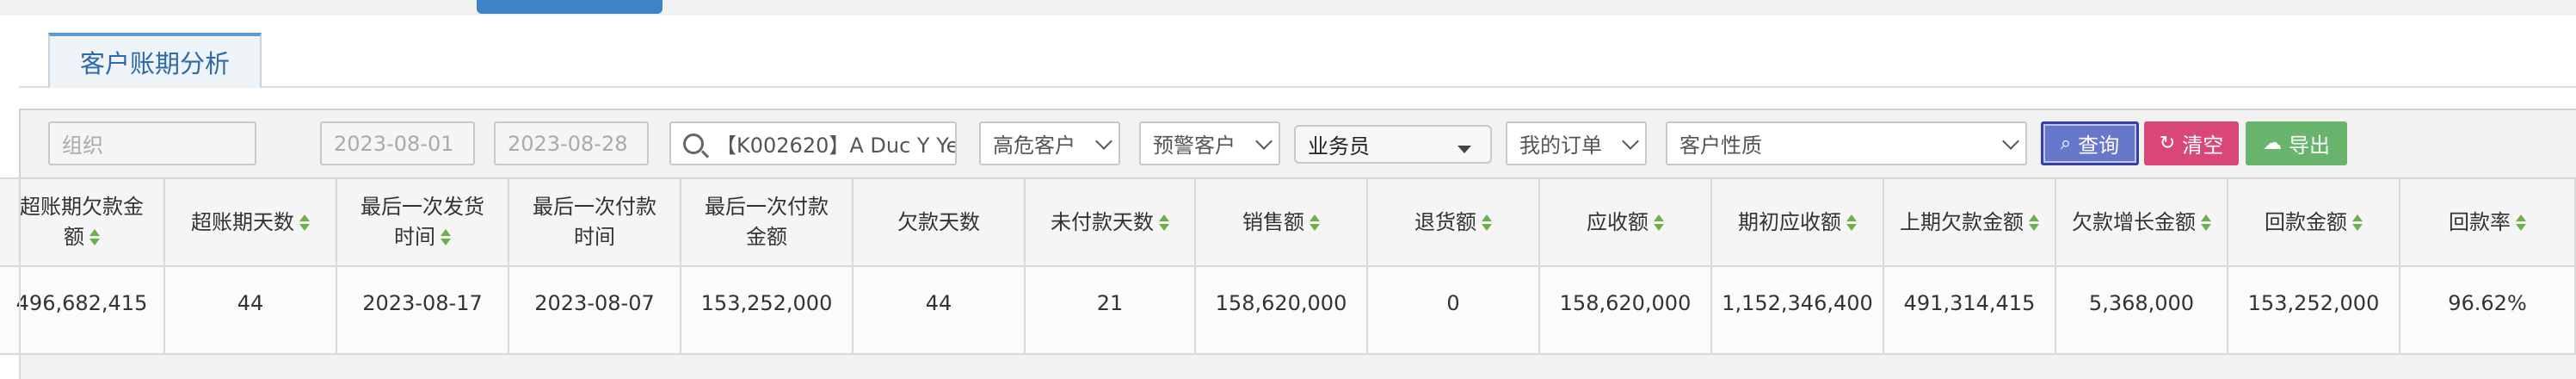  What do you see at coordinates (1790, 221) in the screenshot?
I see `column-header-label: 期初应收额` at bounding box center [1790, 221].